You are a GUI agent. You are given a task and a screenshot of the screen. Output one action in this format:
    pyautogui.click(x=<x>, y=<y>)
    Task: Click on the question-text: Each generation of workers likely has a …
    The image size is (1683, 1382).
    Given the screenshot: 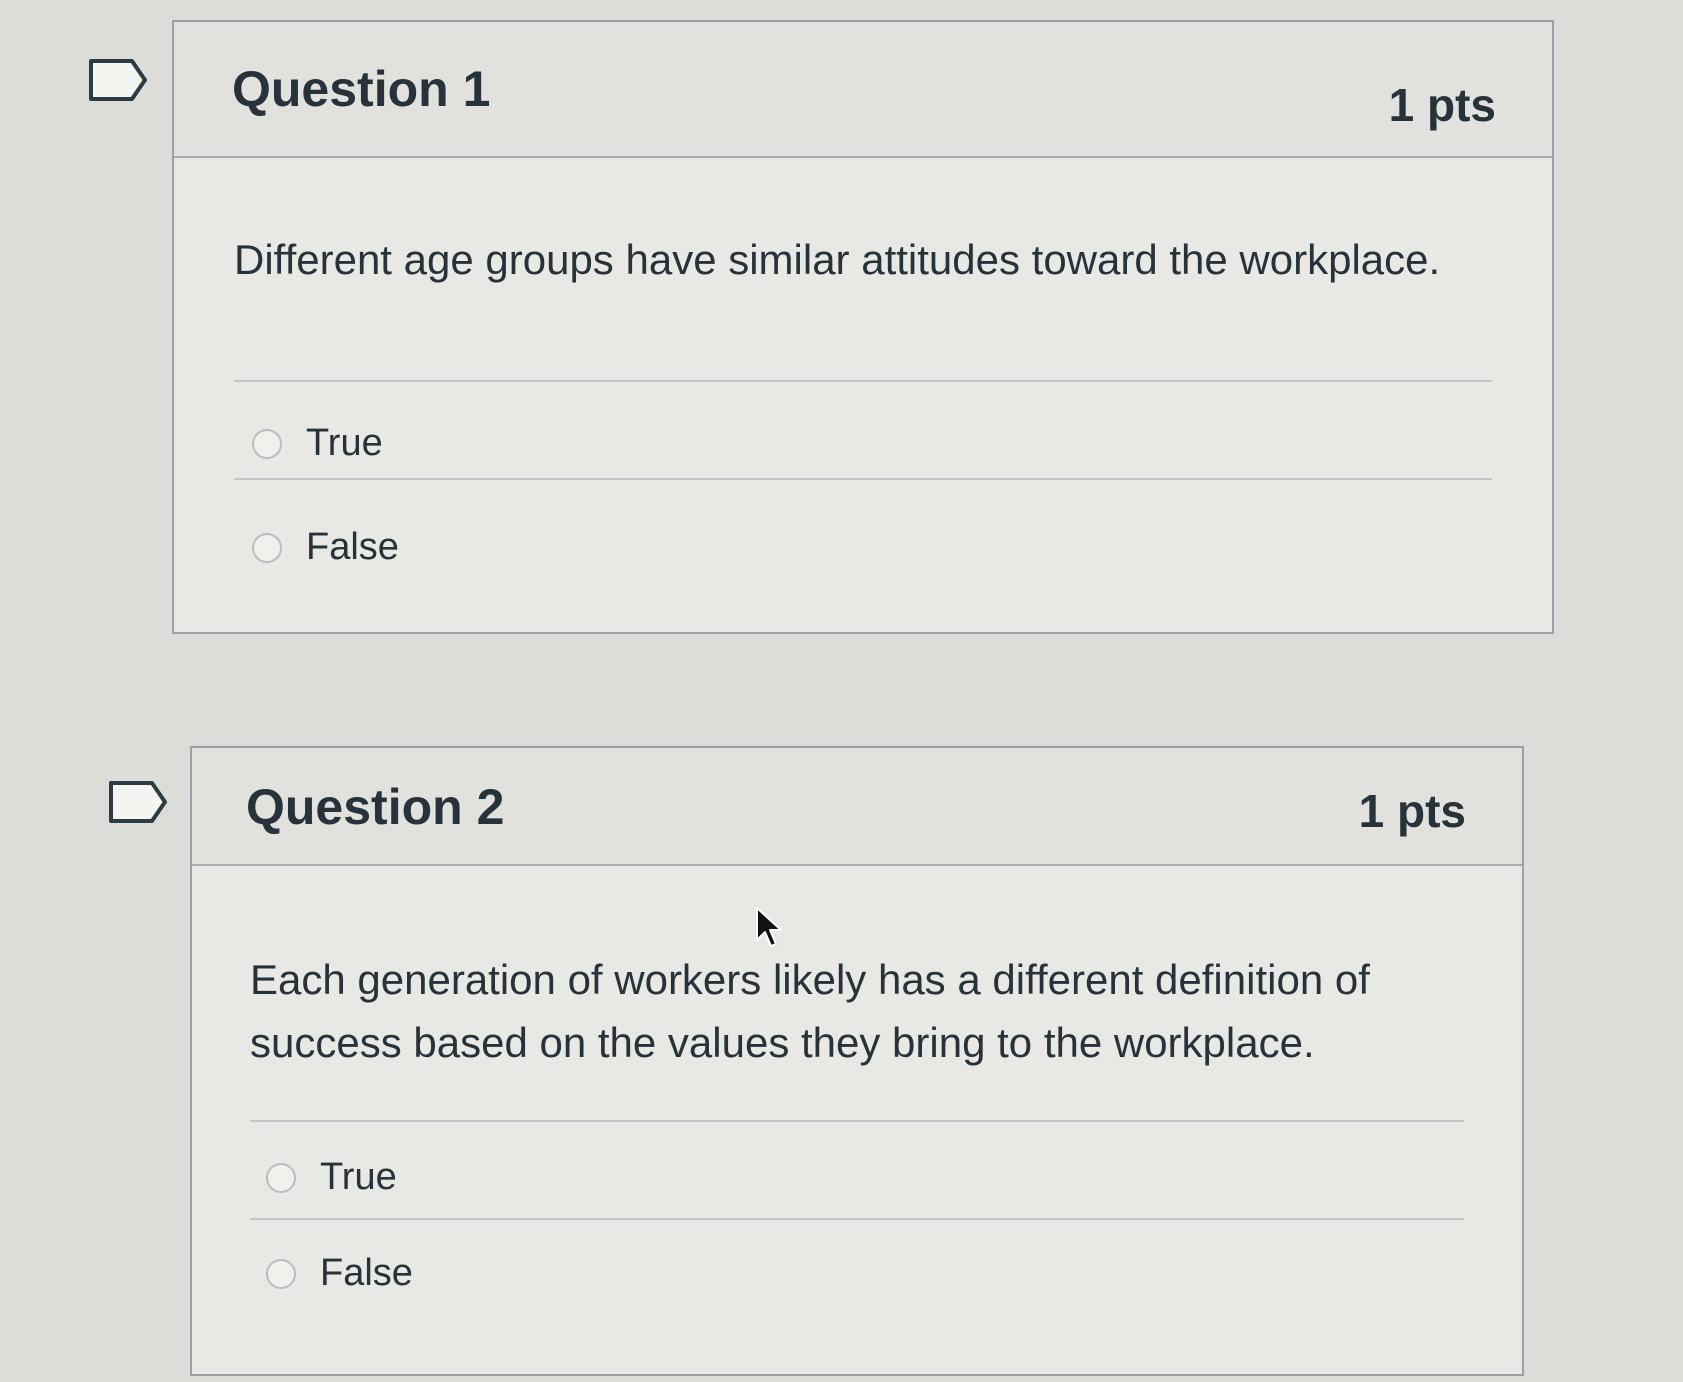 What is the action you would take?
    pyautogui.click(x=810, y=1011)
    